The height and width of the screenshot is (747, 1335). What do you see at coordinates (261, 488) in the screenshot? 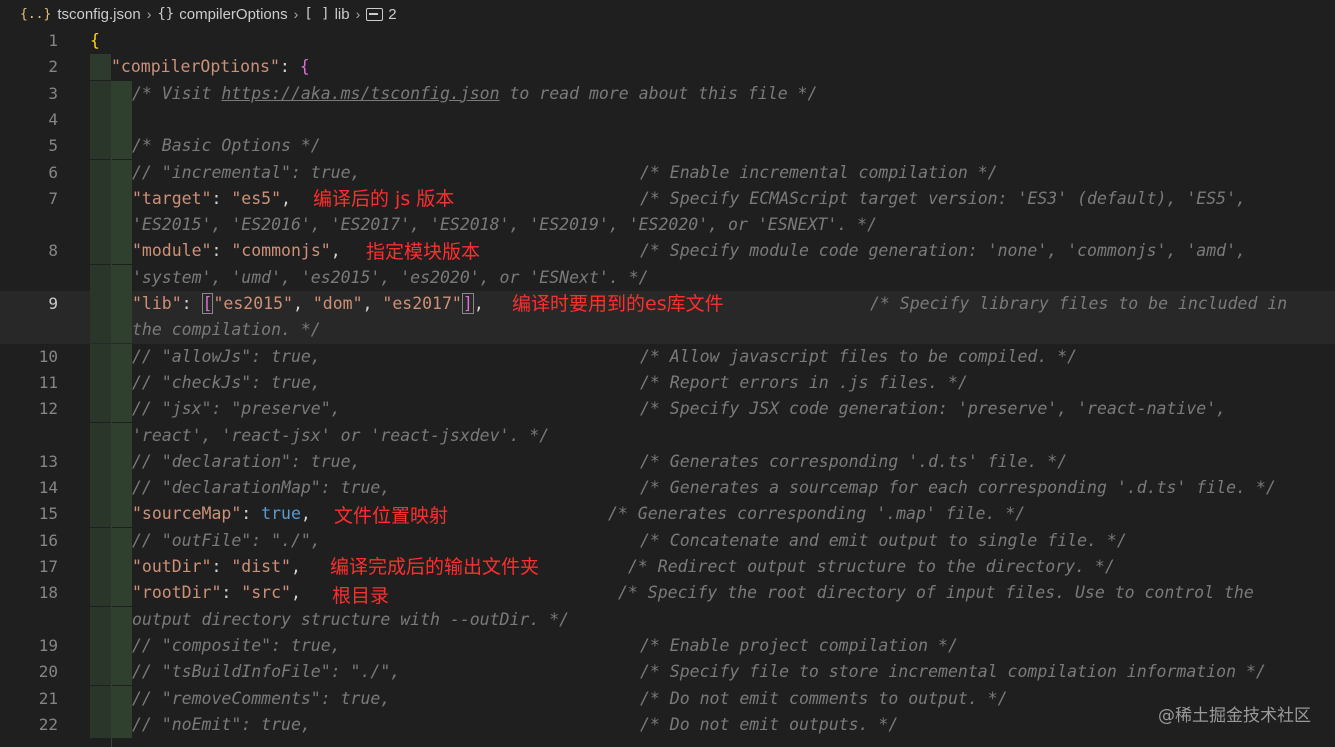
I see `code-text: // "declarationMap": true,` at bounding box center [261, 488].